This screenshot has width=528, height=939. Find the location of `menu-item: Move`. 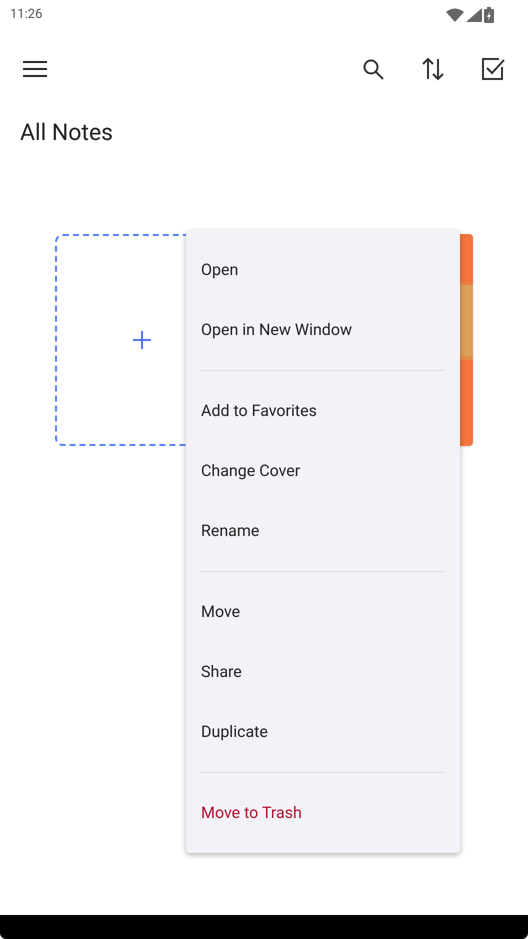

menu-item: Move is located at coordinates (323, 612).